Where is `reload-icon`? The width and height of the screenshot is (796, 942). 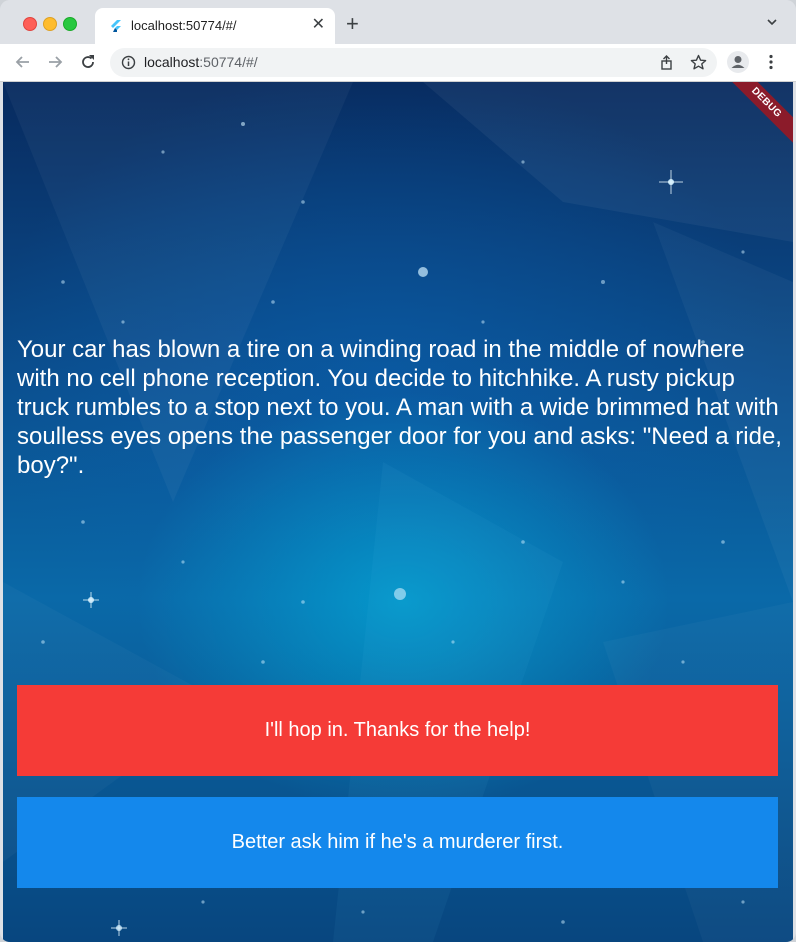
reload-icon is located at coordinates (88, 62).